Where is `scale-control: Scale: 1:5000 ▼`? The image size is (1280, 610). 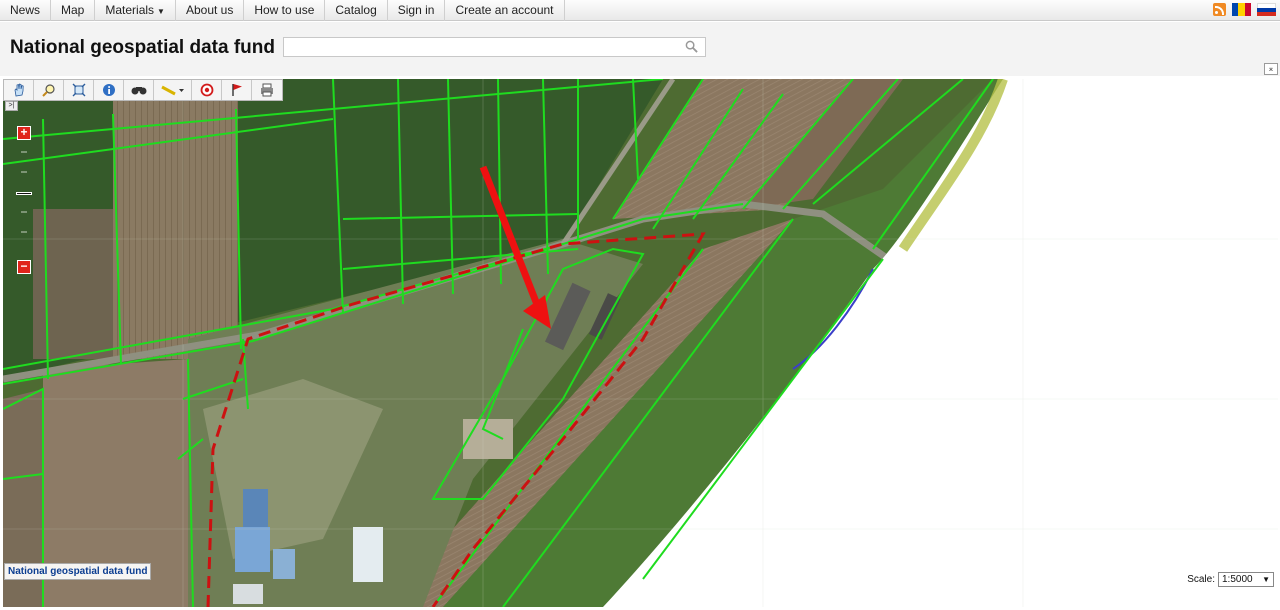 scale-control: Scale: 1:5000 ▼ is located at coordinates (1230, 579).